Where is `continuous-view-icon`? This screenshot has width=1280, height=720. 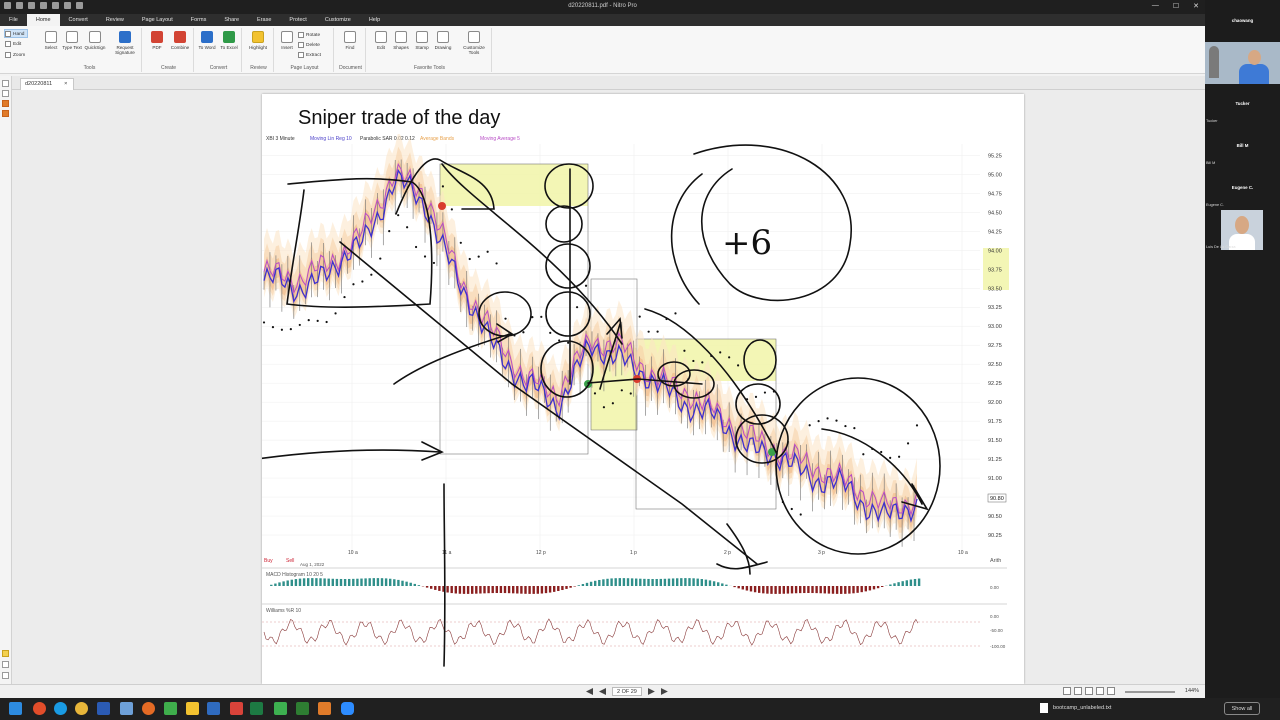 continuous-view-icon is located at coordinates (1078, 691).